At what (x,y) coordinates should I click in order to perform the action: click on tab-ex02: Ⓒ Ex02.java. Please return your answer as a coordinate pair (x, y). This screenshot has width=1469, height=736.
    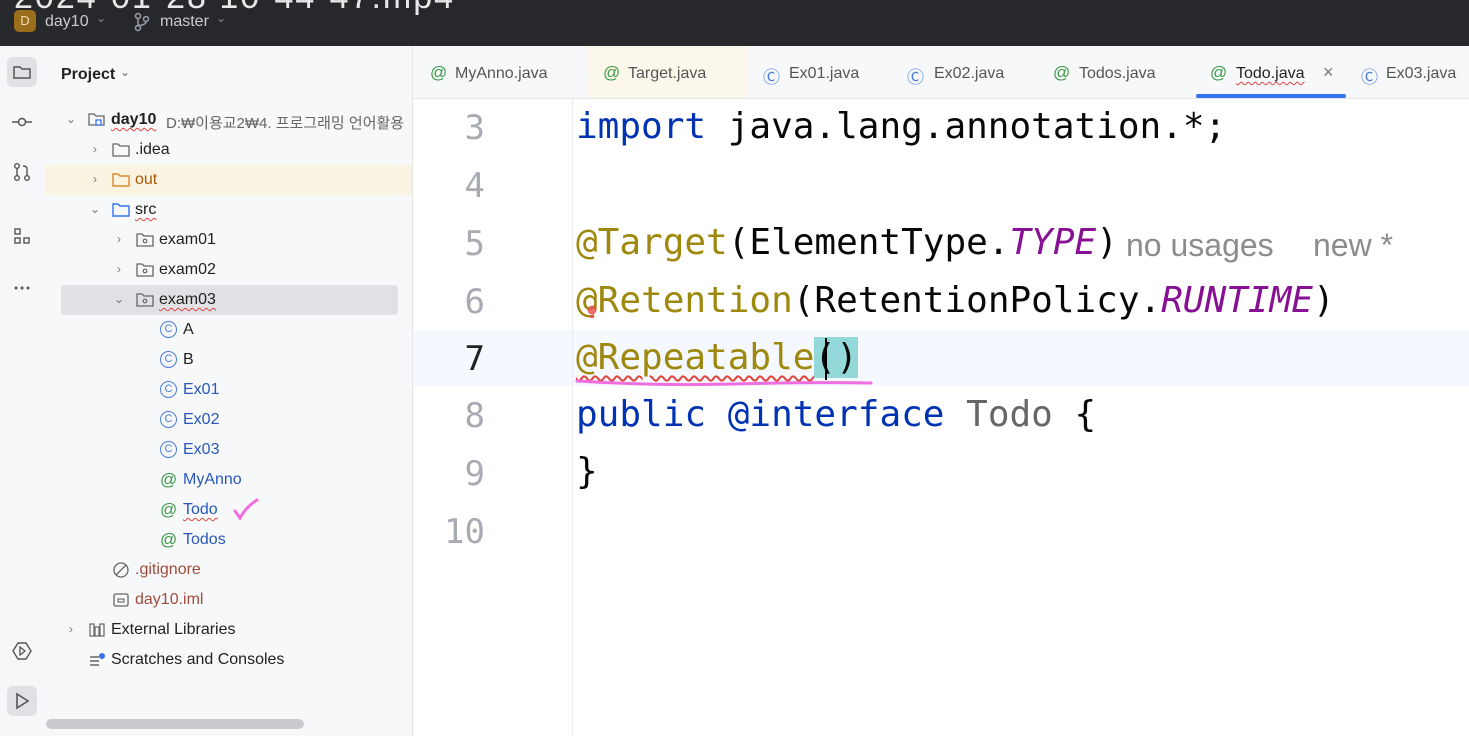
    Looking at the image, I should click on (963, 72).